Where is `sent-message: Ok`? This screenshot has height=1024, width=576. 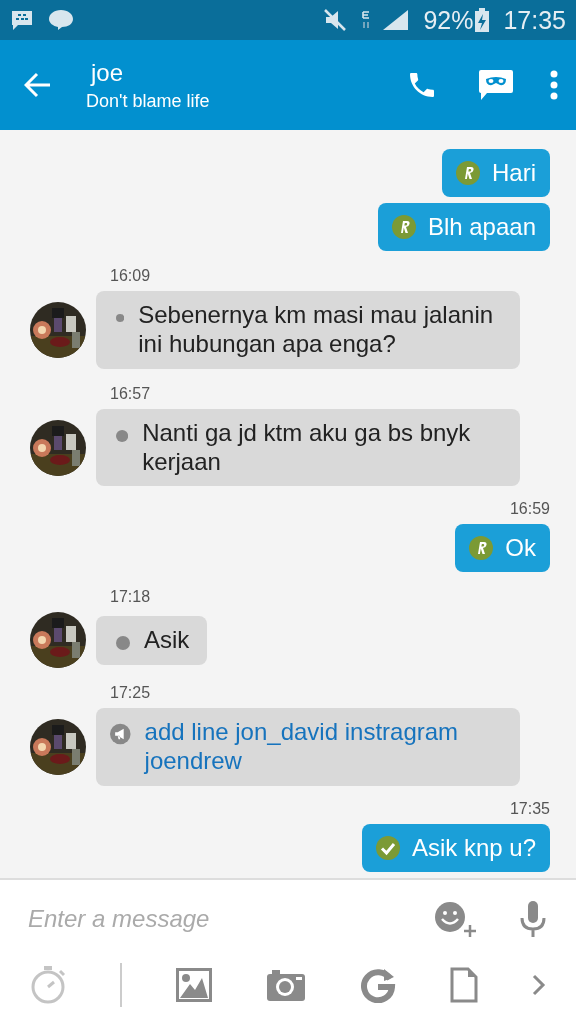 sent-message: Ok is located at coordinates (502, 548).